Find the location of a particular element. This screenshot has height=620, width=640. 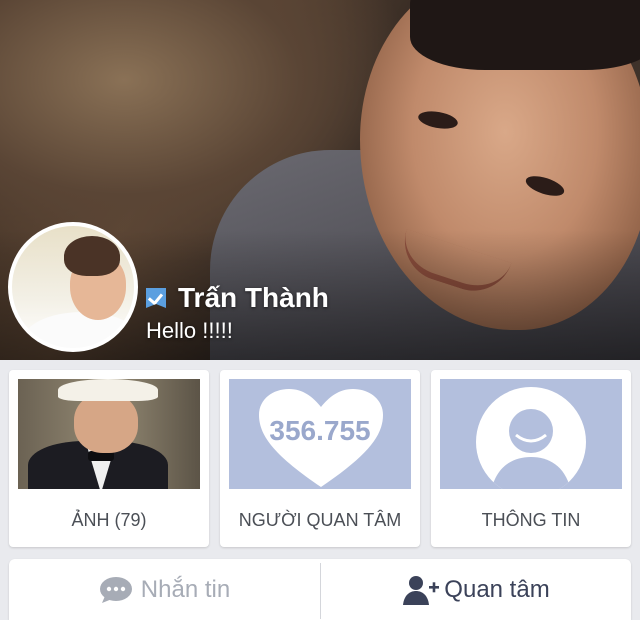

photos-label: ẢNH (79) is located at coordinates (109, 520).